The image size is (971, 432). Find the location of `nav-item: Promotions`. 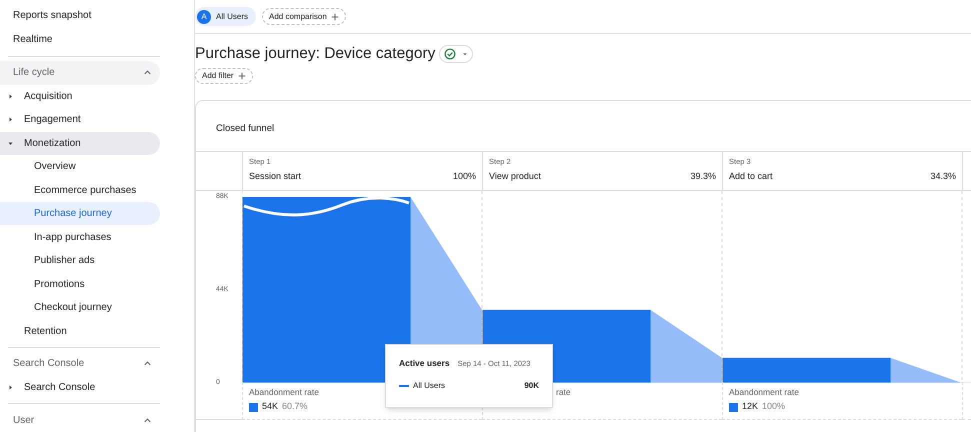

nav-item: Promotions is located at coordinates (80, 284).